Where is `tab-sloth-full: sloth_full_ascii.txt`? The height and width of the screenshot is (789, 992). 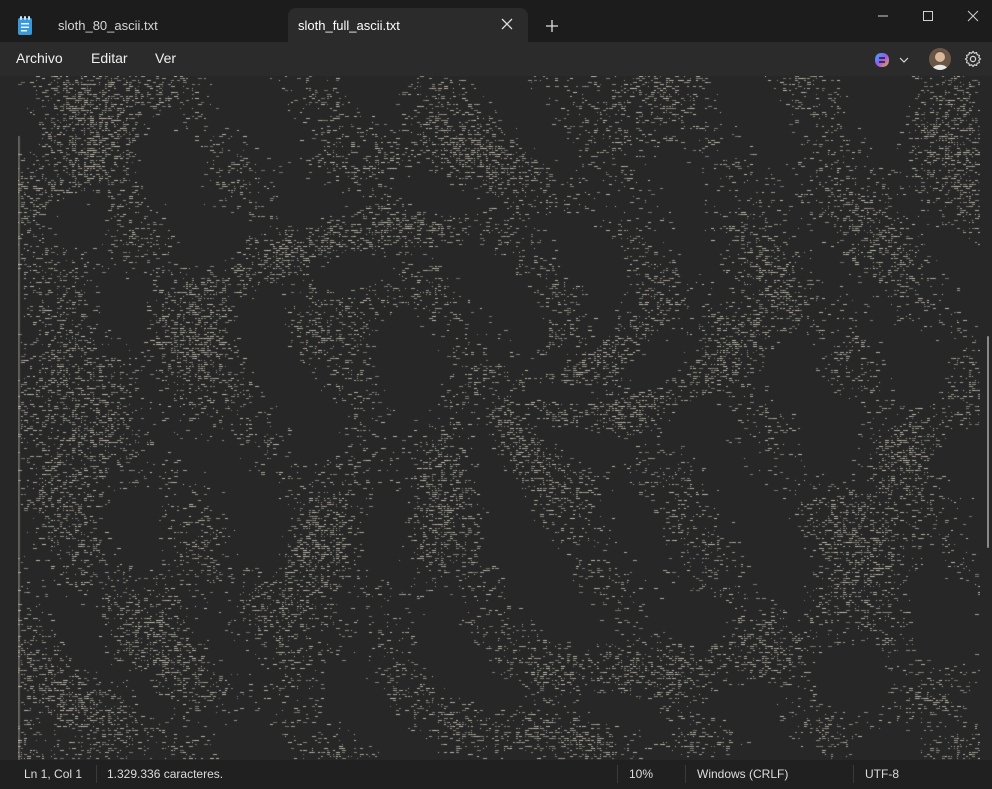
tab-sloth-full: sloth_full_ascii.txt is located at coordinates (408, 25).